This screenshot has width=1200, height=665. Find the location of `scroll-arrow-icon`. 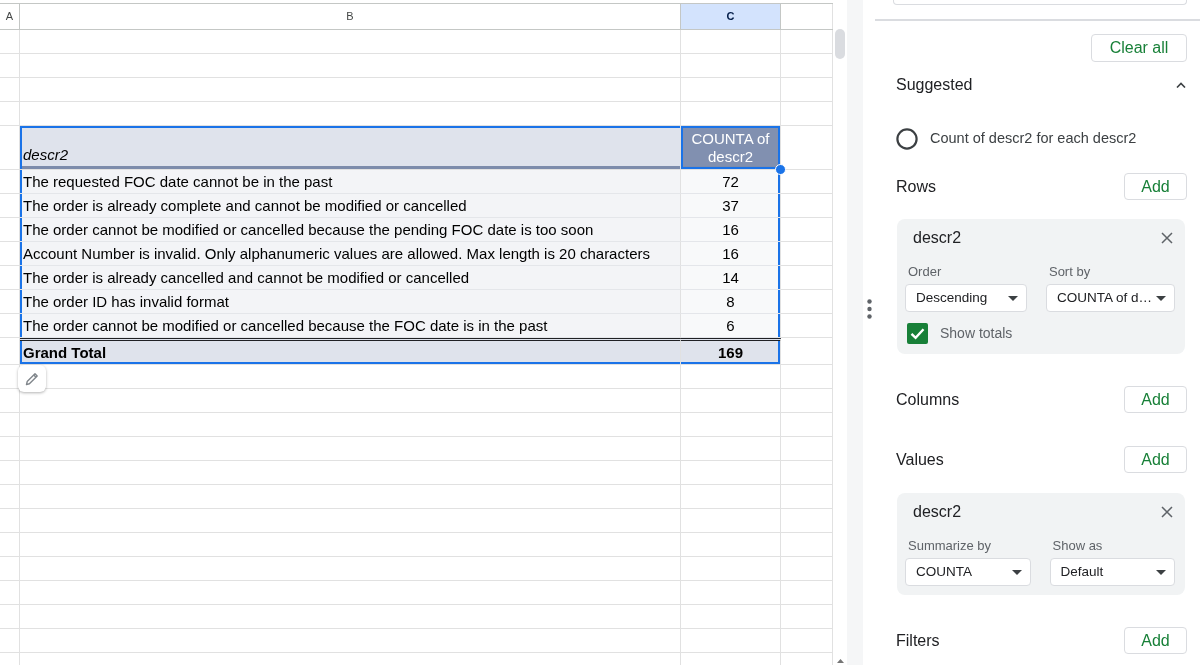

scroll-arrow-icon is located at coordinates (840, 661).